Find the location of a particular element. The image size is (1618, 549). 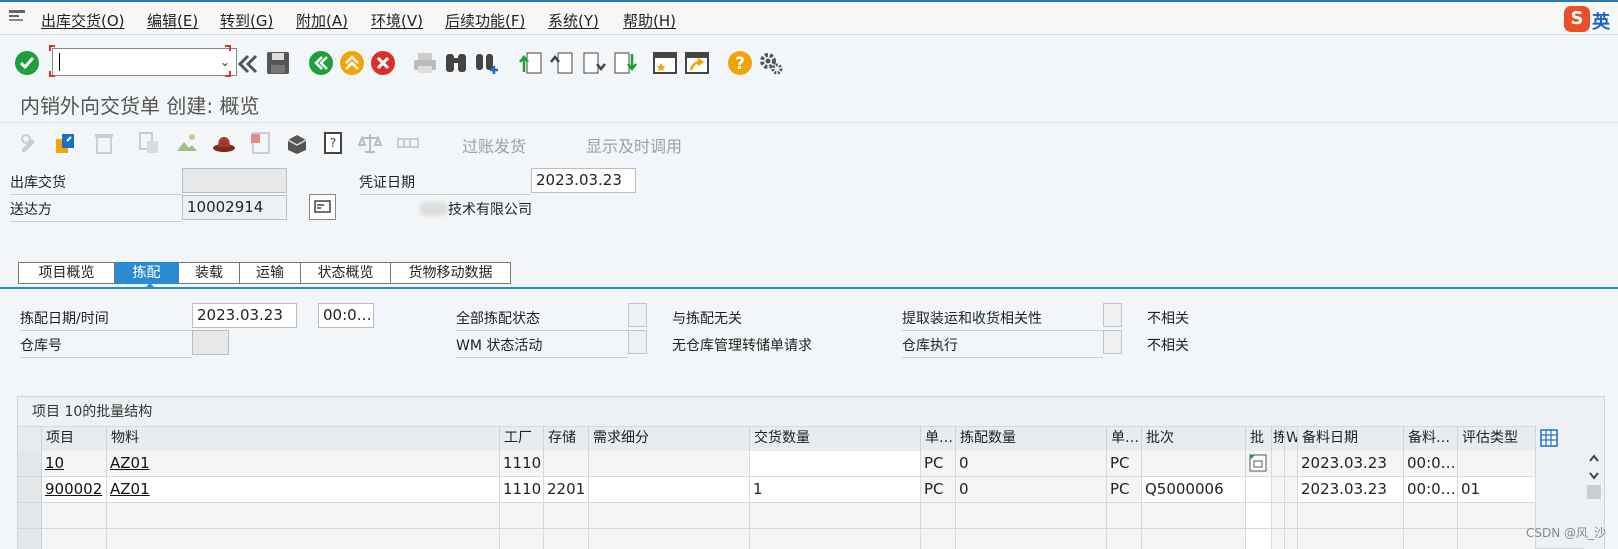

table-cell-item: 10 is located at coordinates (74, 464).